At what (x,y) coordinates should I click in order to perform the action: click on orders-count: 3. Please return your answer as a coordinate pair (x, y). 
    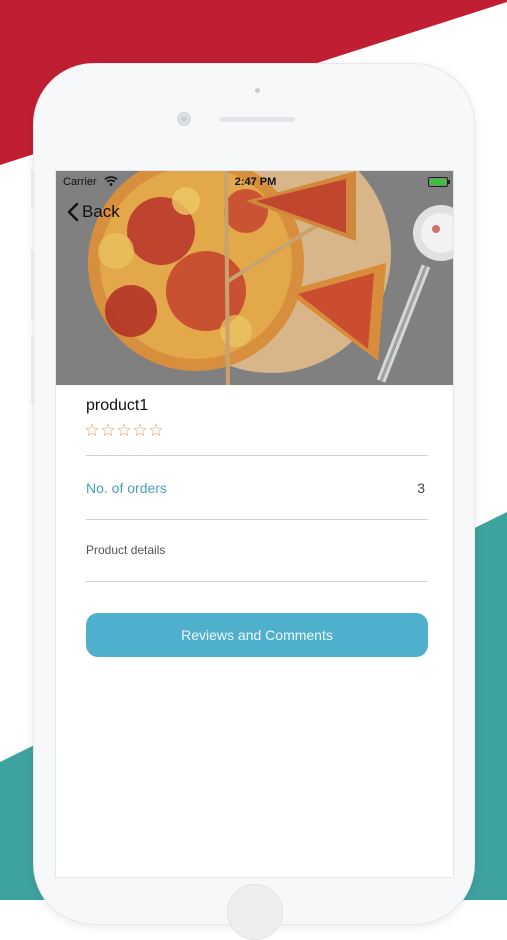
    Looking at the image, I should click on (421, 488).